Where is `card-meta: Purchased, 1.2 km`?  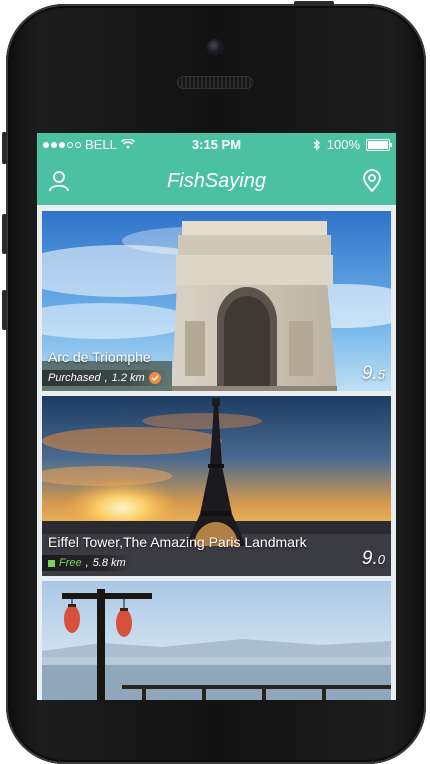
card-meta: Purchased, 1.2 km is located at coordinates (104, 378).